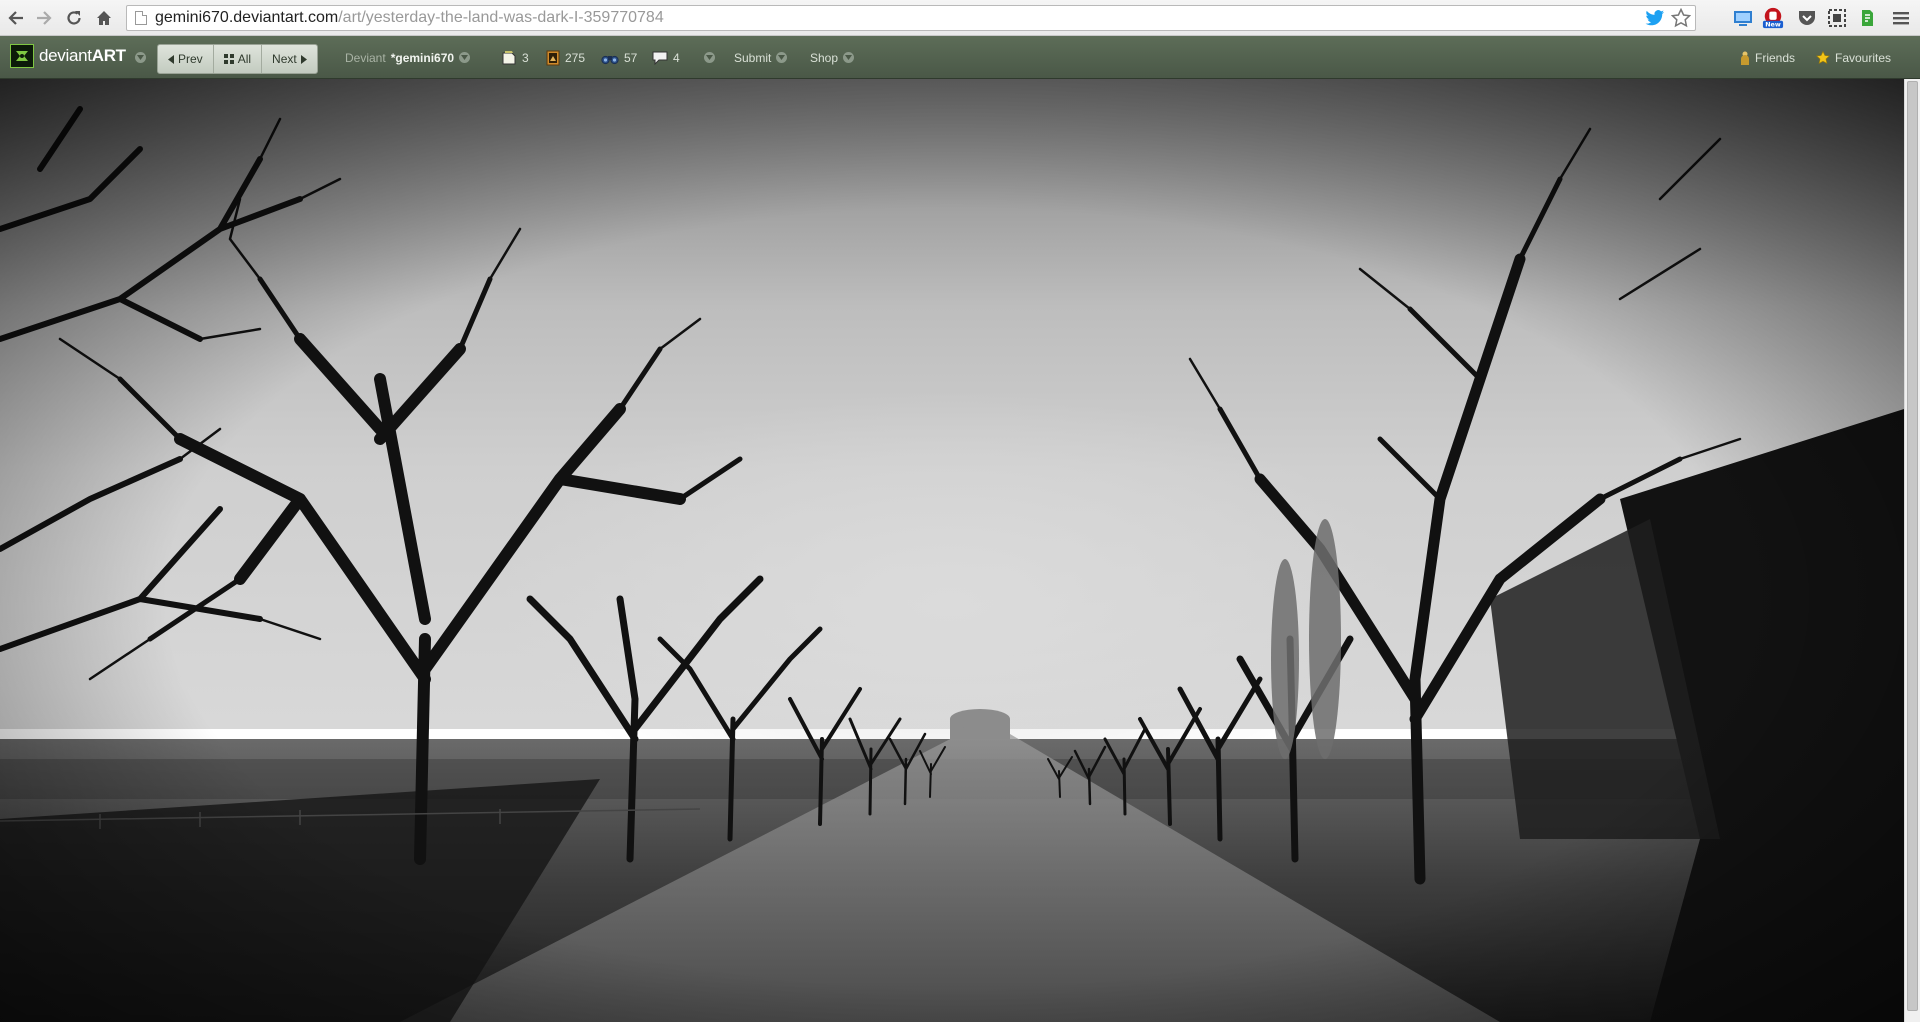  What do you see at coordinates (1655, 20) in the screenshot?
I see `twitter-icon` at bounding box center [1655, 20].